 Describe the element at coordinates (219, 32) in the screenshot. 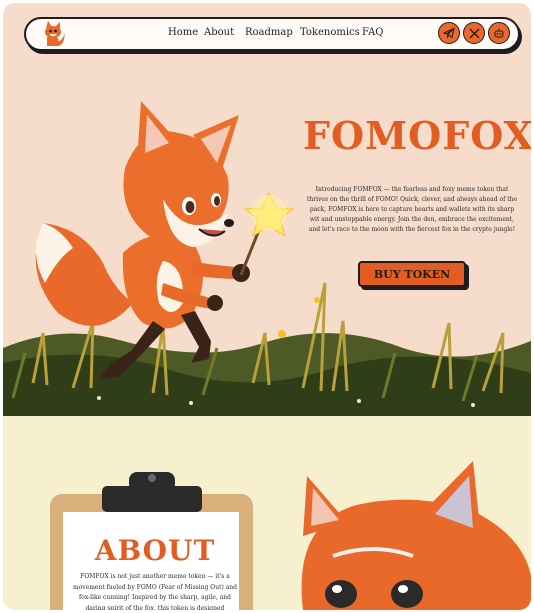

I see `nav-link-about: About` at that location.